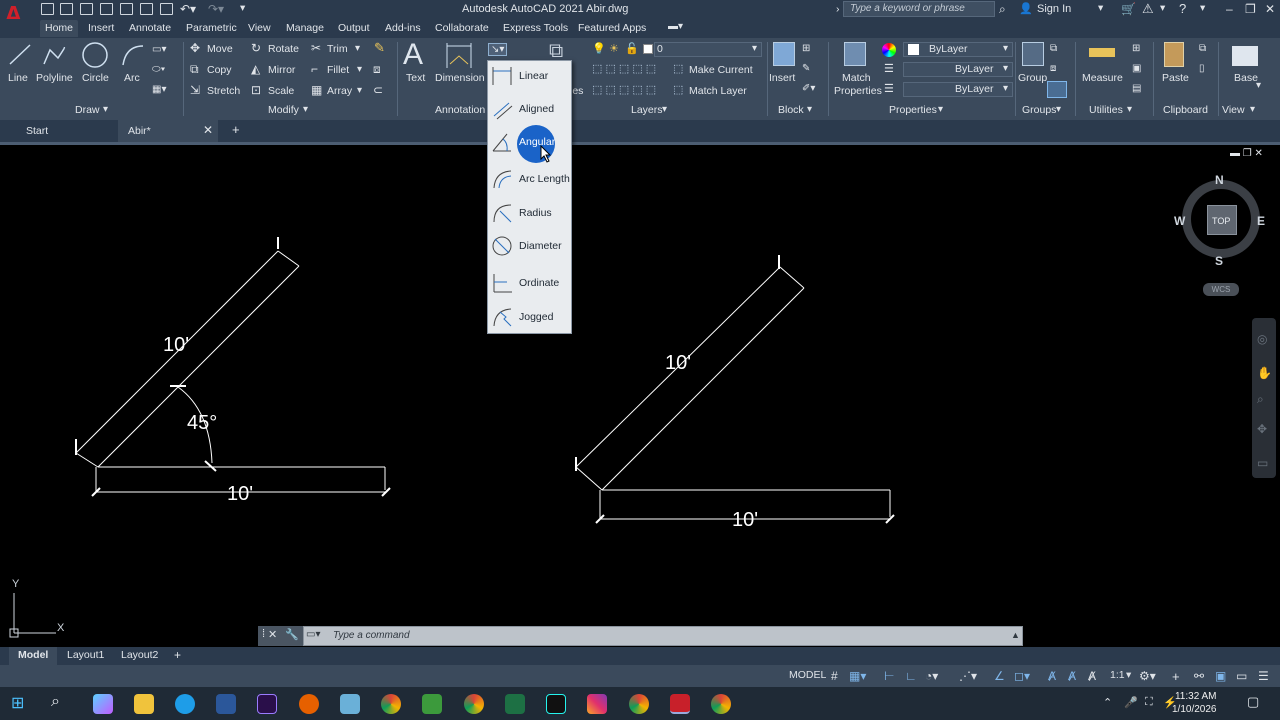 The height and width of the screenshot is (720, 1280). I want to click on tab-add-ins: Add-ins, so click(403, 28).